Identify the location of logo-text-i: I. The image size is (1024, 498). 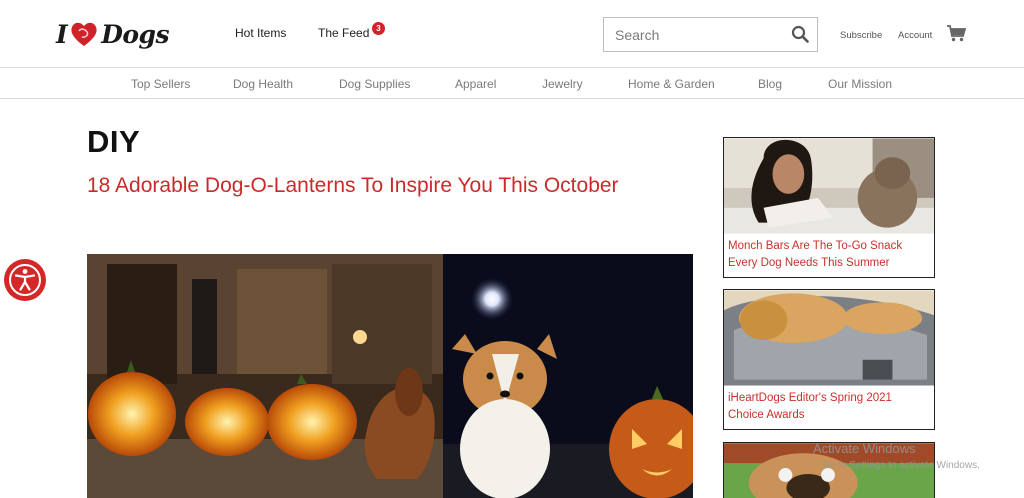
(62, 34).